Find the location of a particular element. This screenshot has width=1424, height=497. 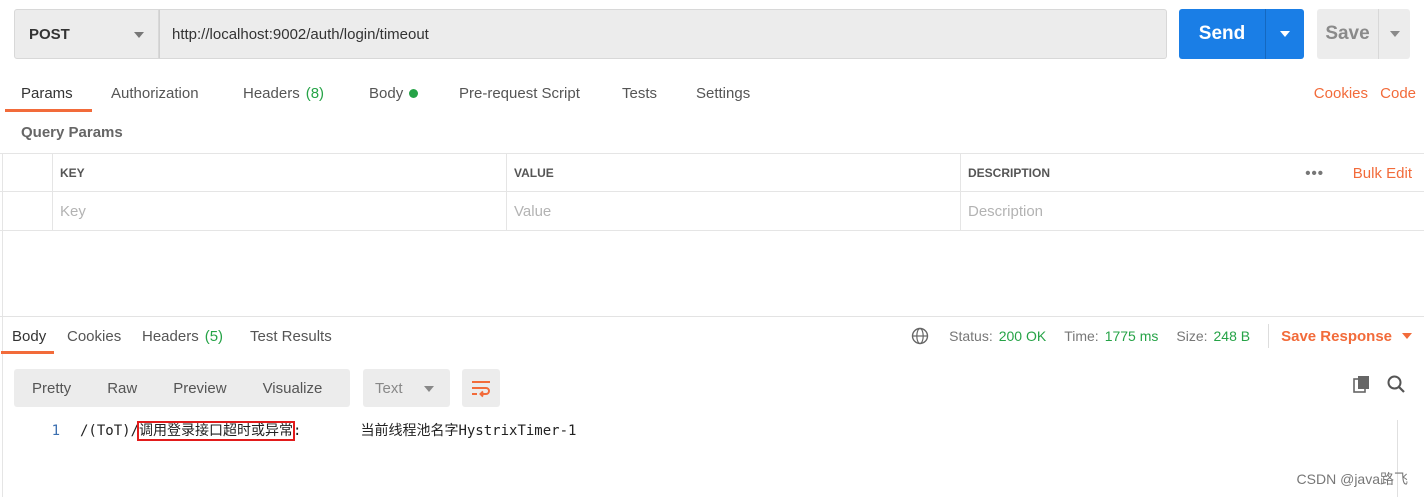

tab-label: Tests is located at coordinates (640, 93).